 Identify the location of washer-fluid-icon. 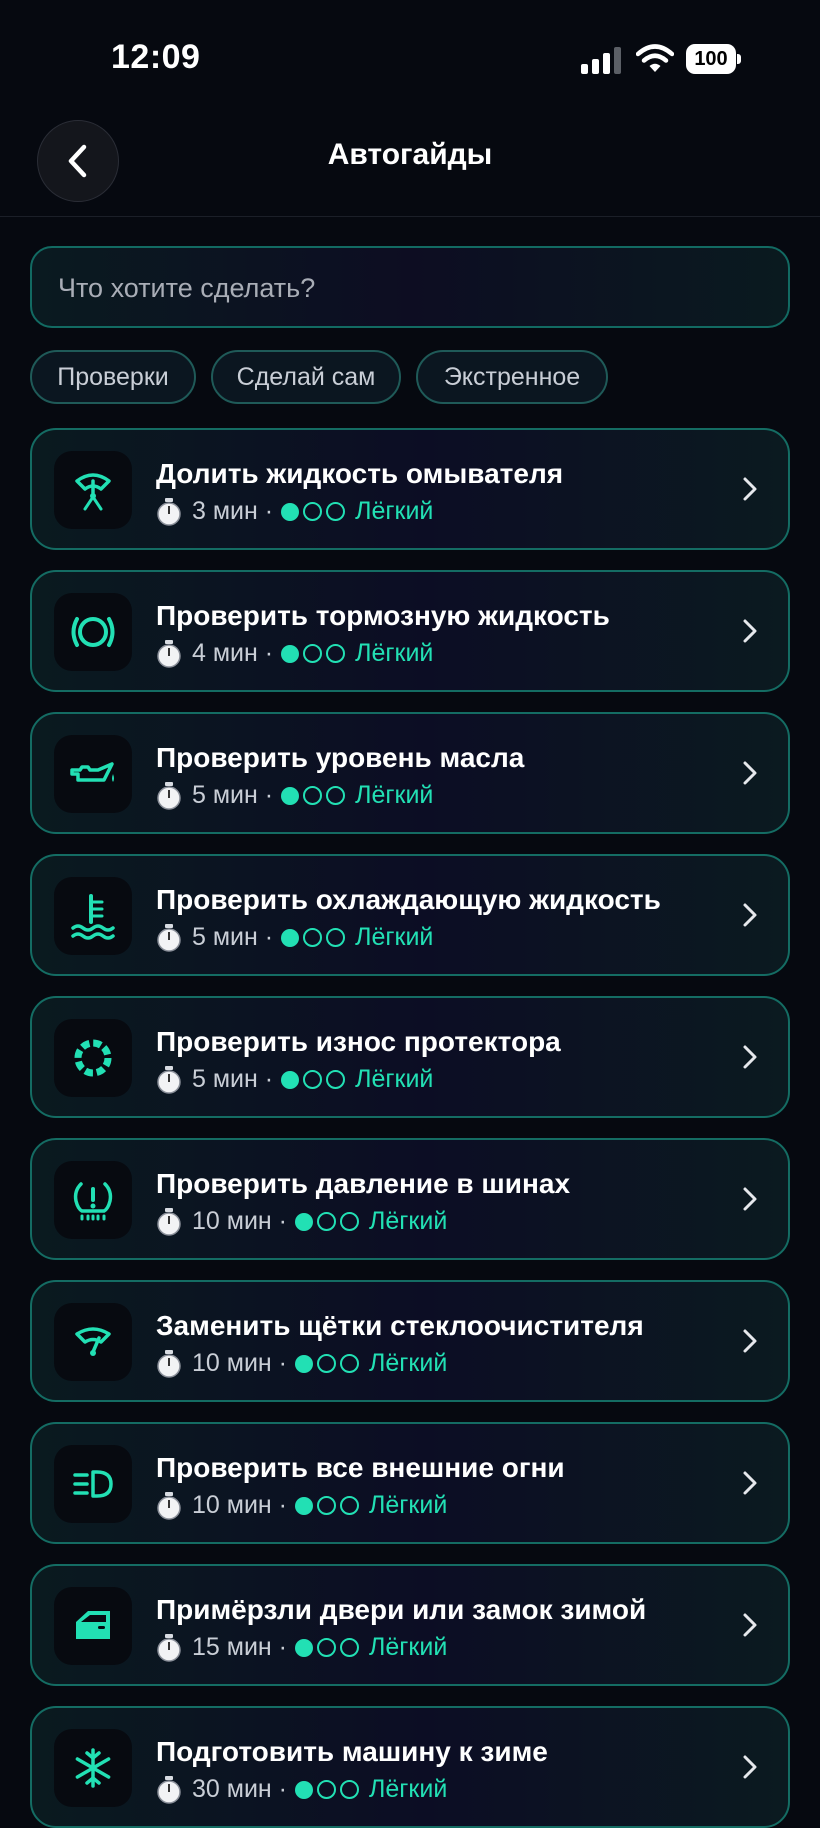
(93, 492).